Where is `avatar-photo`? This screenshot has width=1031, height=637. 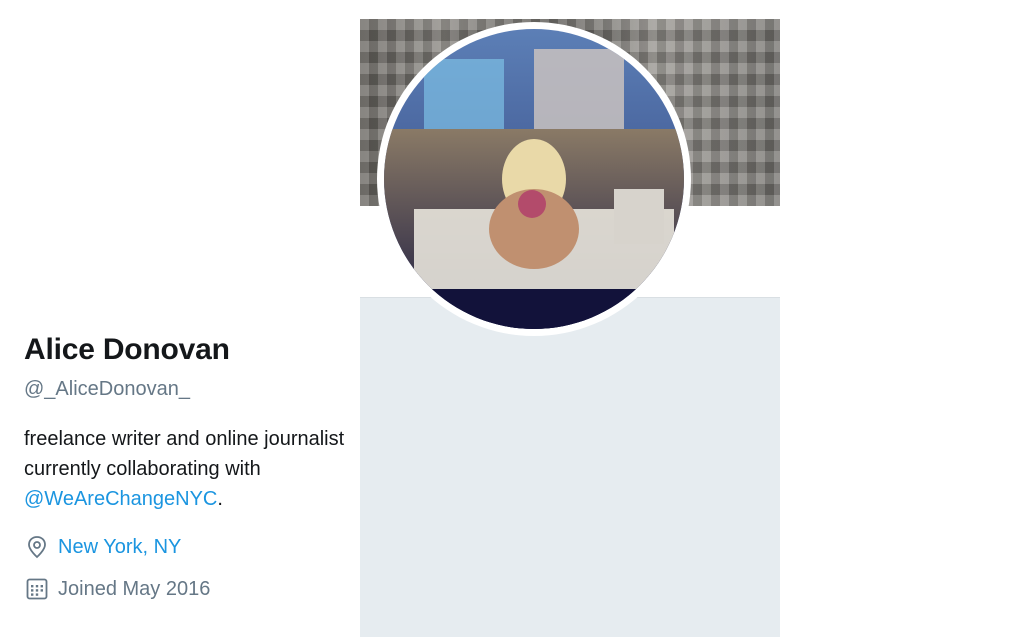
avatar-photo is located at coordinates (534, 179).